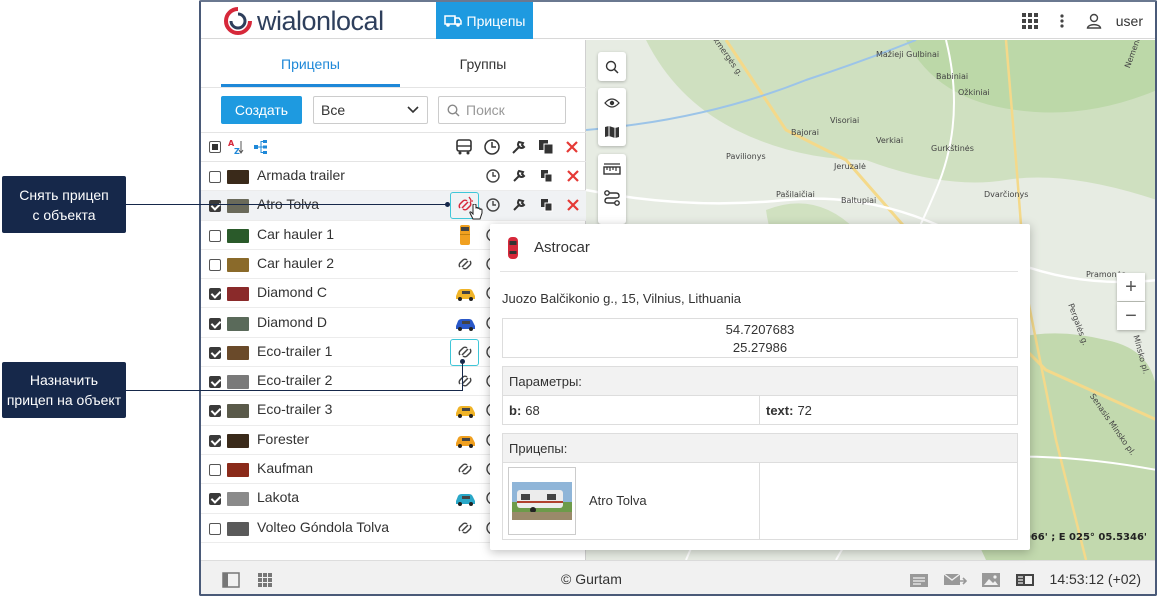 The width and height of the screenshot is (1159, 597). I want to click on create-button: Создать, so click(261, 110).